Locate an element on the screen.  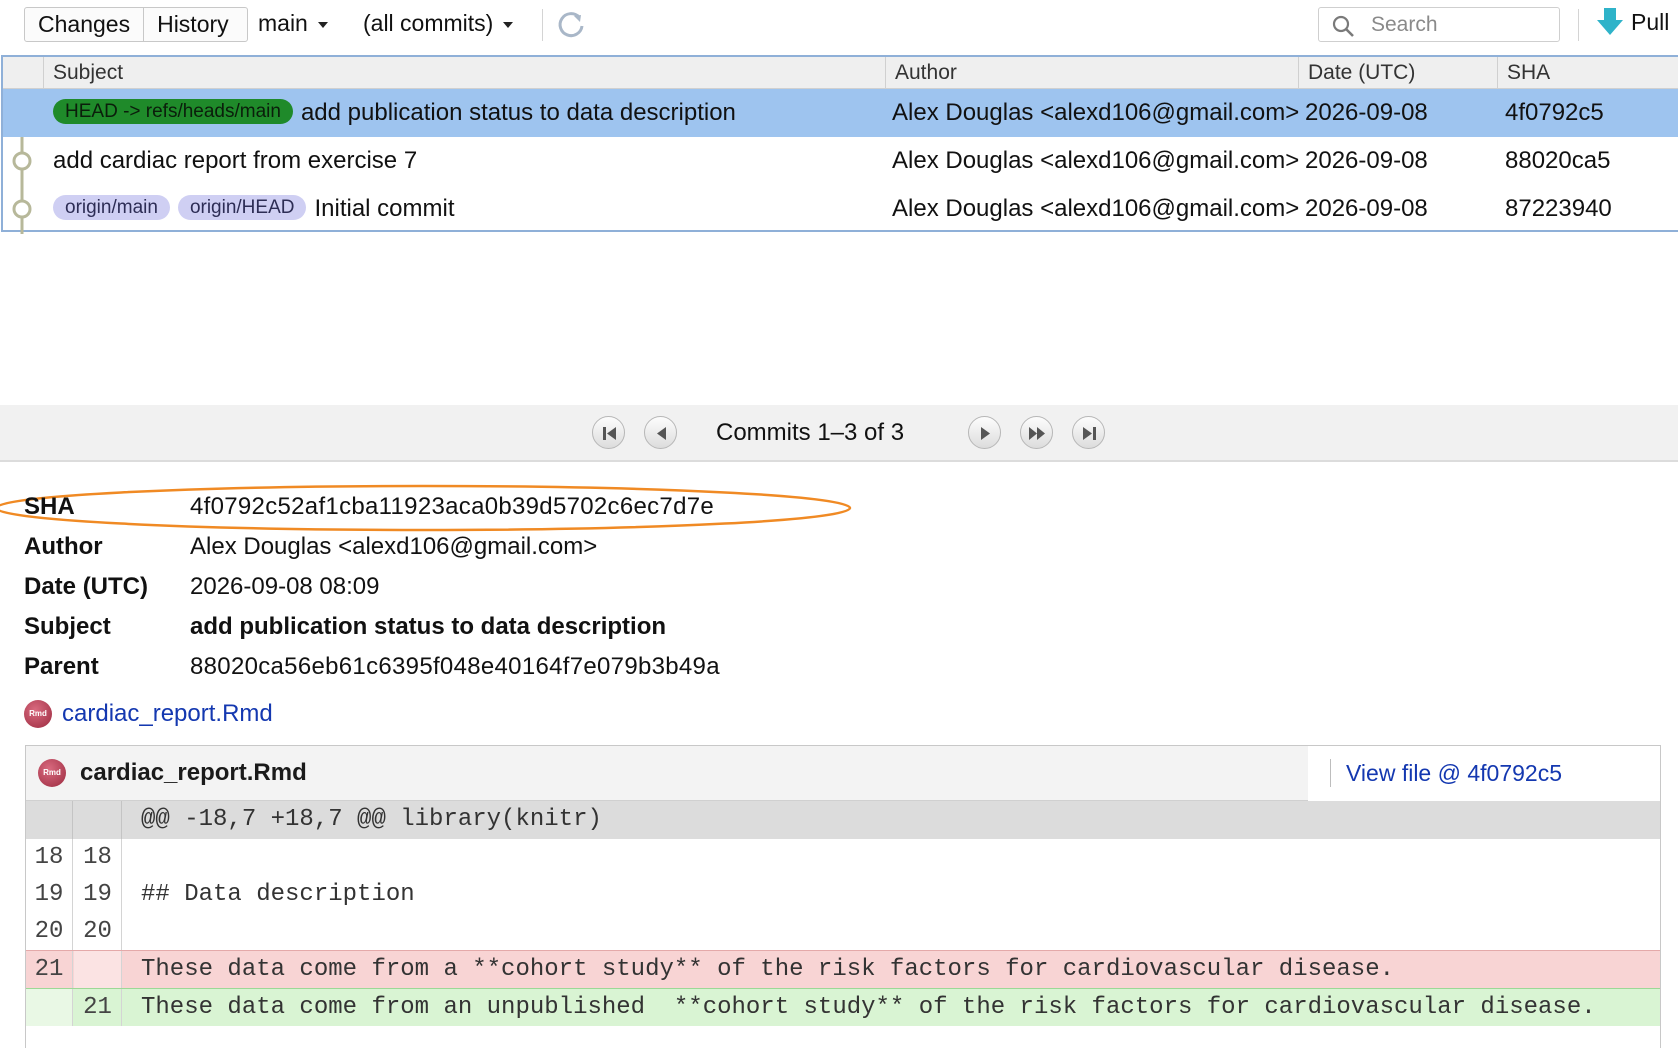
diff-file-name: Rmd cardiac_report.Rmd is located at coordinates (172, 773).